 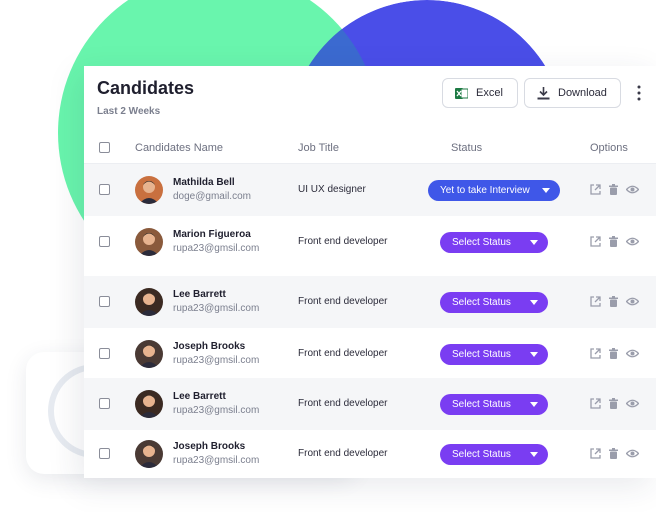 What do you see at coordinates (467, 148) in the screenshot?
I see `column-header-status: Status` at bounding box center [467, 148].